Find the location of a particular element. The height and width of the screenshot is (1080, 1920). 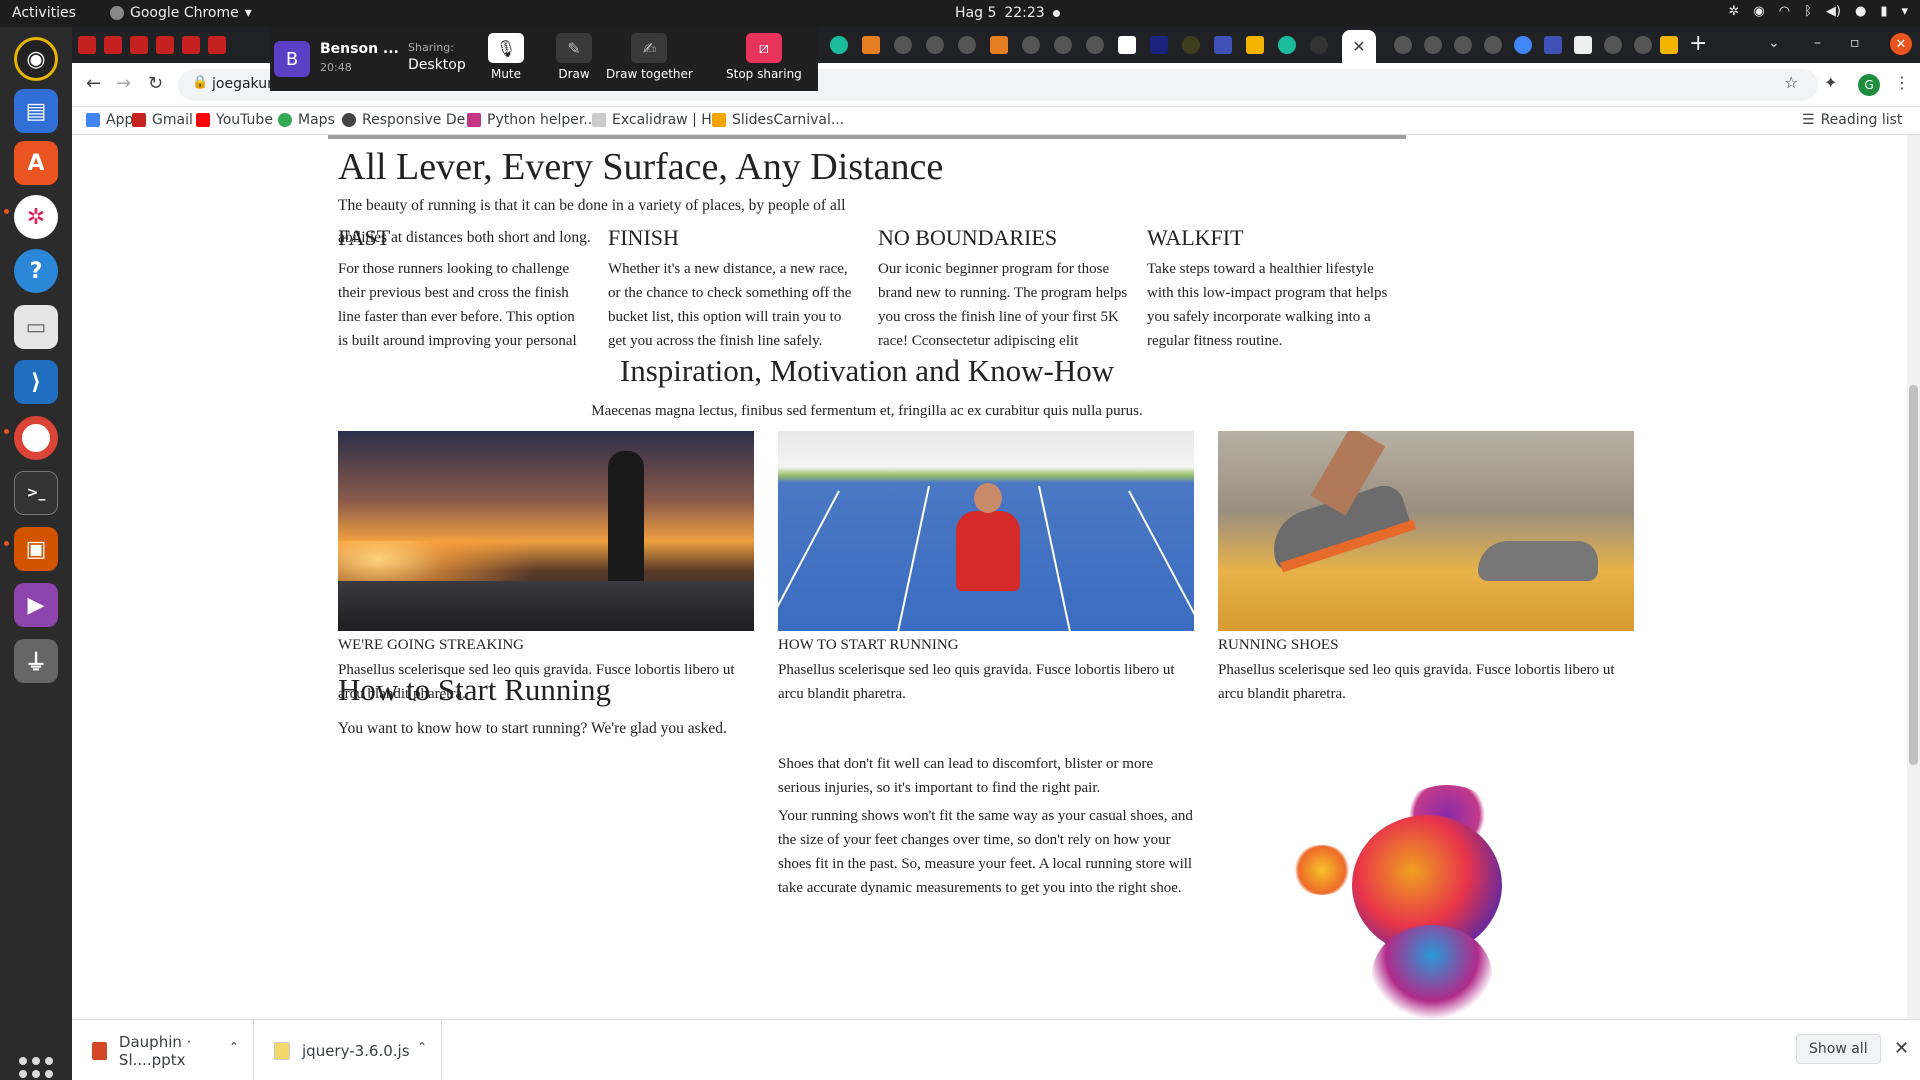

system-tray: ✲ ◉ ◠ ᛒ ◀) ● ▮ ▾ is located at coordinates (1818, 11).